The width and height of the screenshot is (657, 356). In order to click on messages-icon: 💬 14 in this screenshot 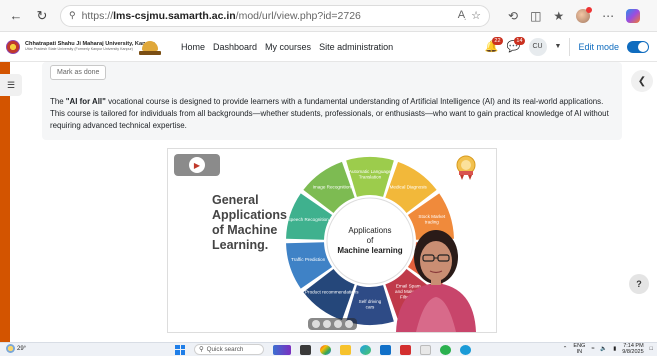, I will do `click(516, 45)`.